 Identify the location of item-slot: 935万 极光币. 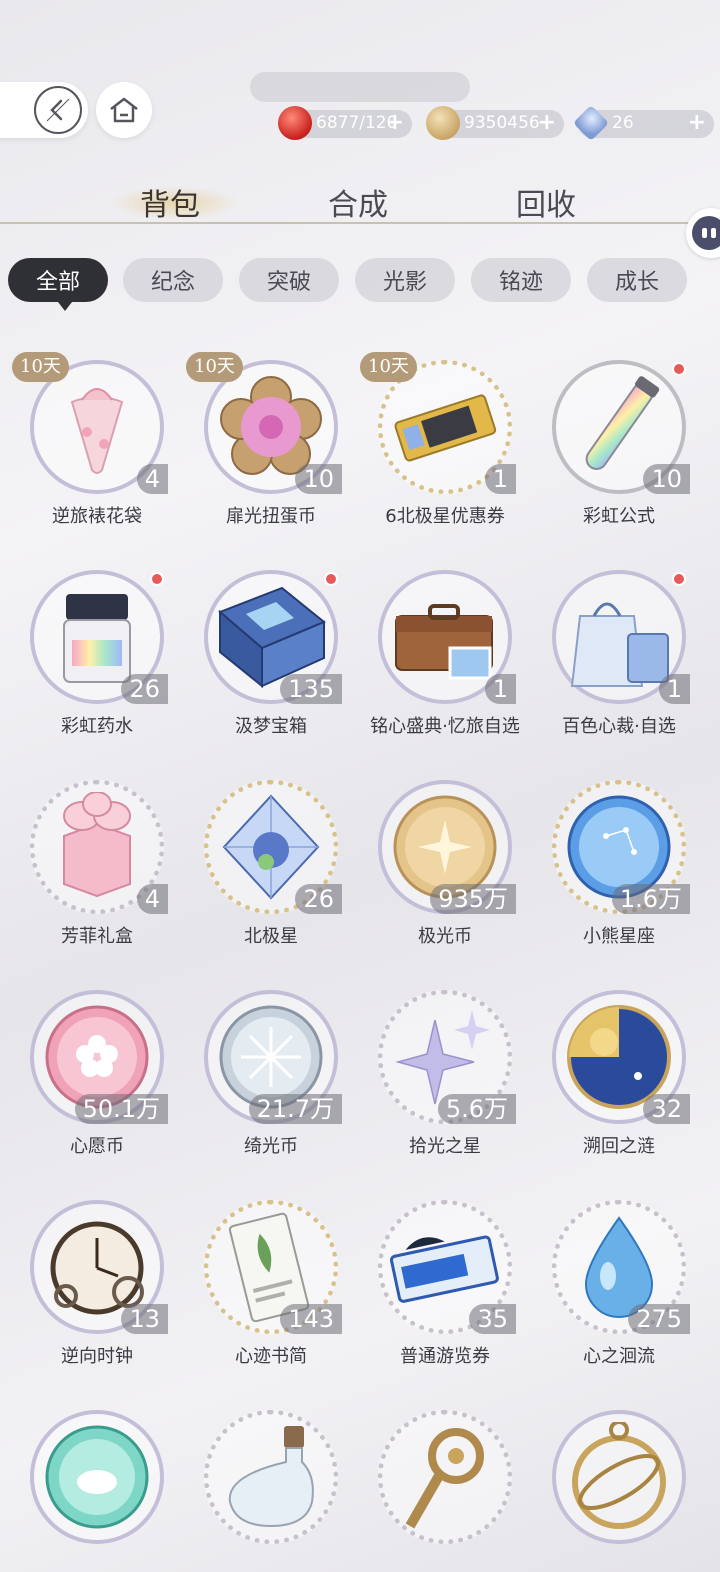
(441, 880).